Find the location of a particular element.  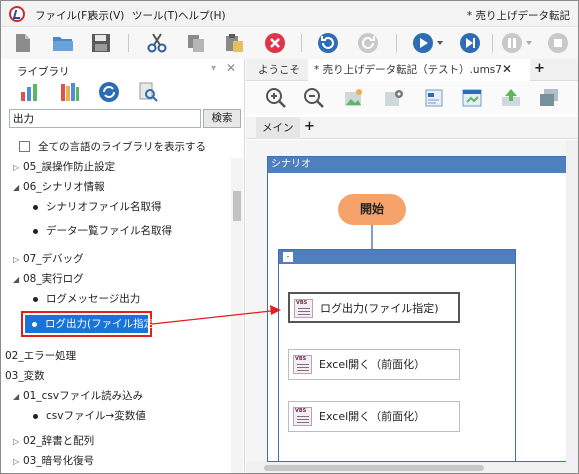

menu-help: ヘルプ(H) is located at coordinates (202, 15).